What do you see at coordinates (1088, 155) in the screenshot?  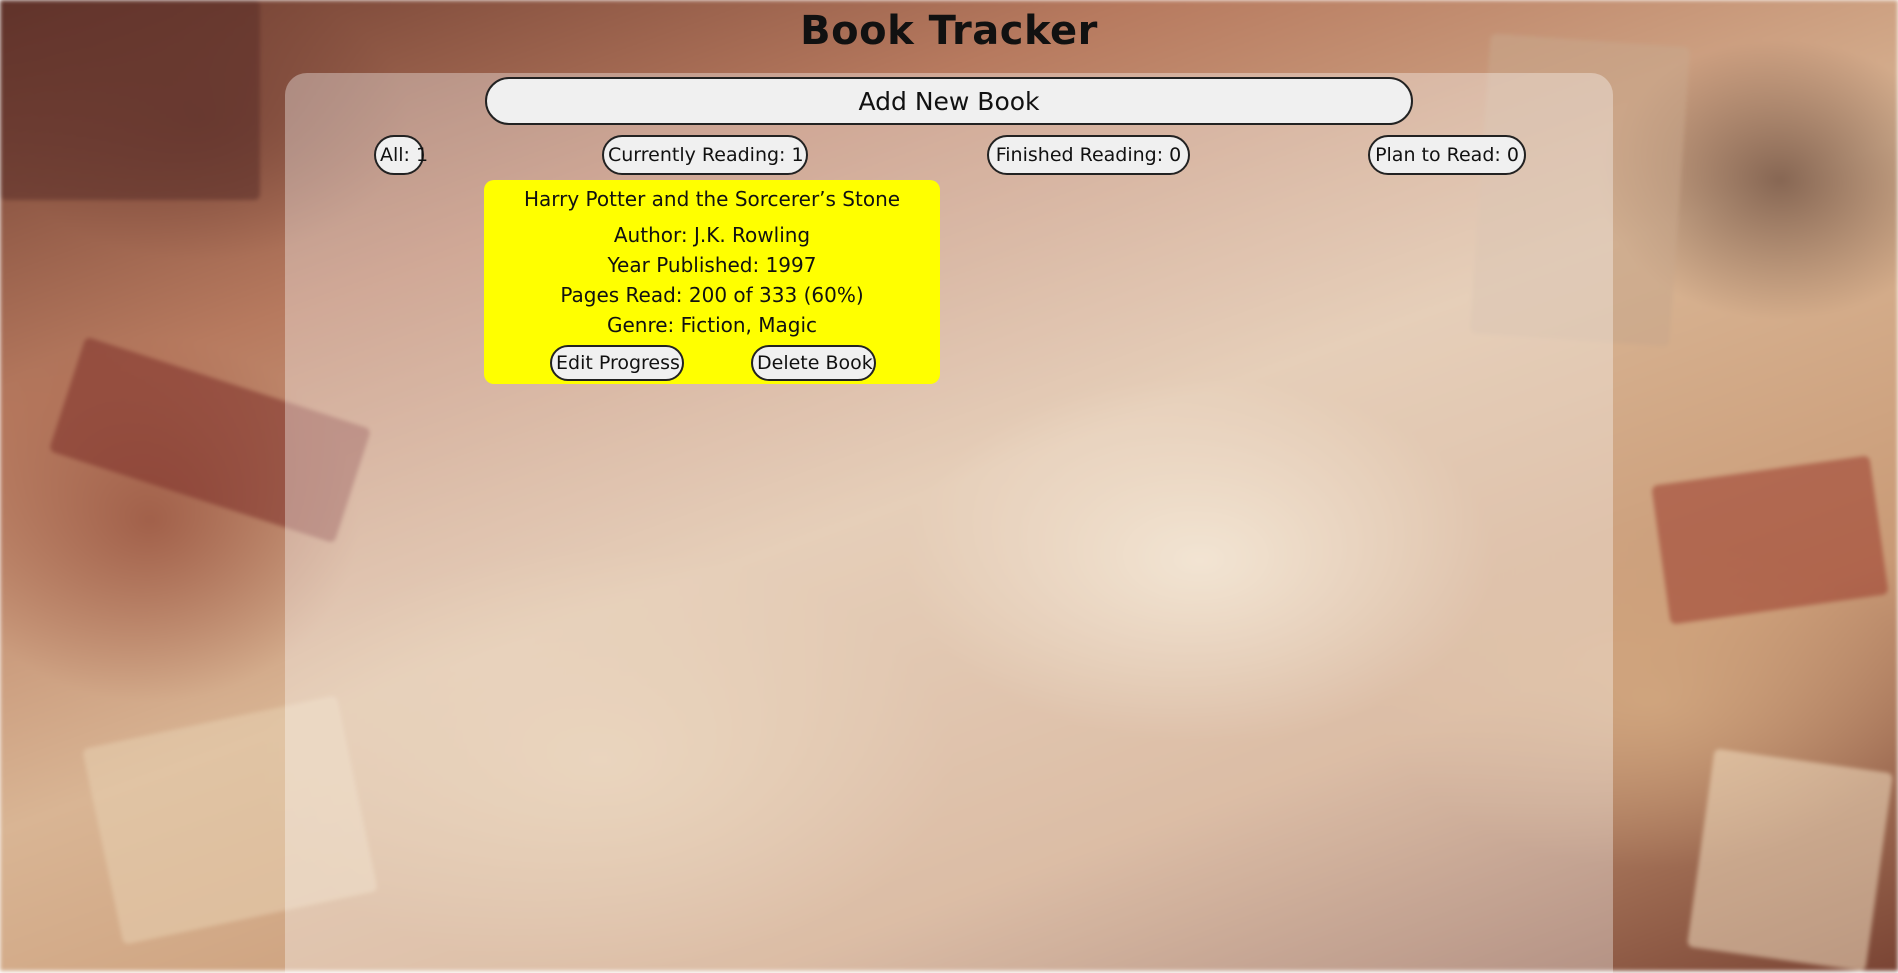 I see `filter-finished-reading-button: Finished Reading: 0` at bounding box center [1088, 155].